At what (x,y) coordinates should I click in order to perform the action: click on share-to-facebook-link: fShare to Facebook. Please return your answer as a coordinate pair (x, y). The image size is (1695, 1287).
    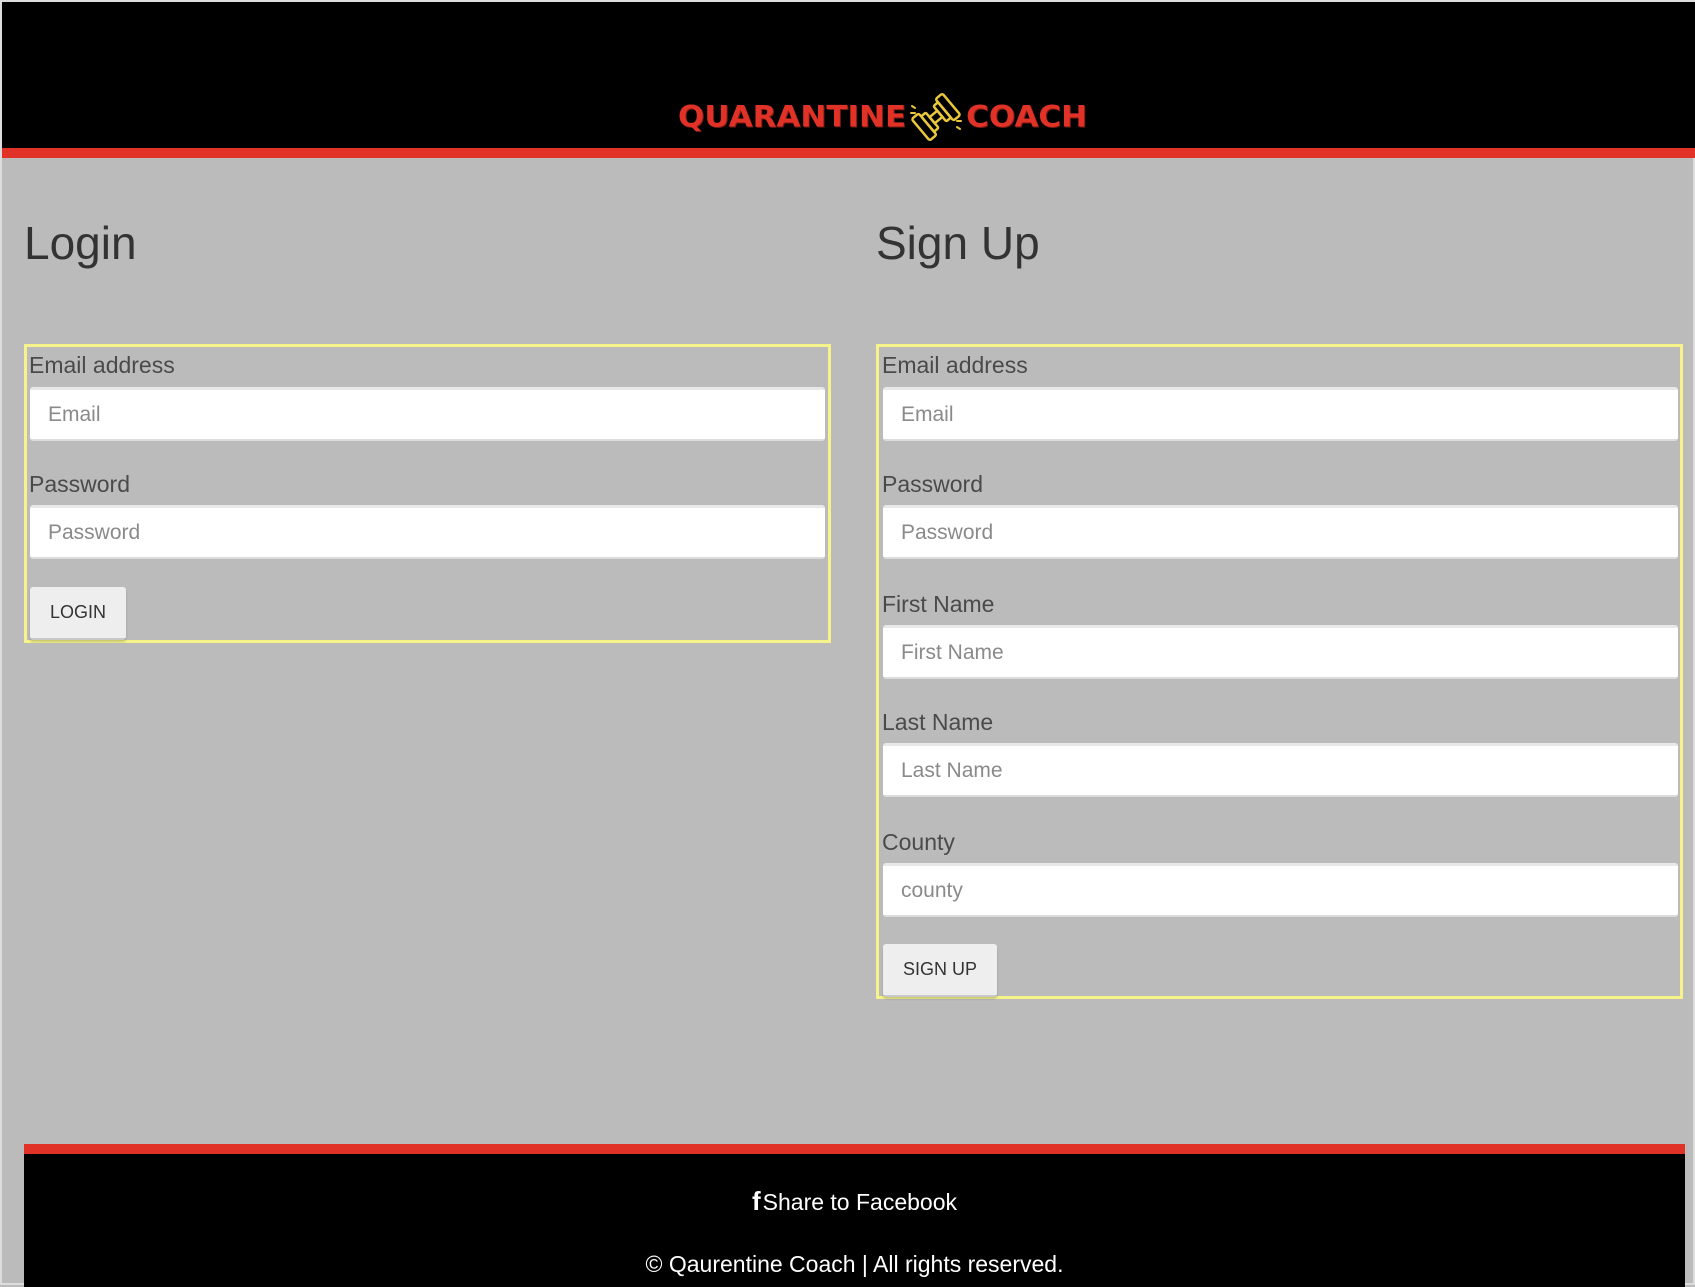
    Looking at the image, I should click on (854, 1201).